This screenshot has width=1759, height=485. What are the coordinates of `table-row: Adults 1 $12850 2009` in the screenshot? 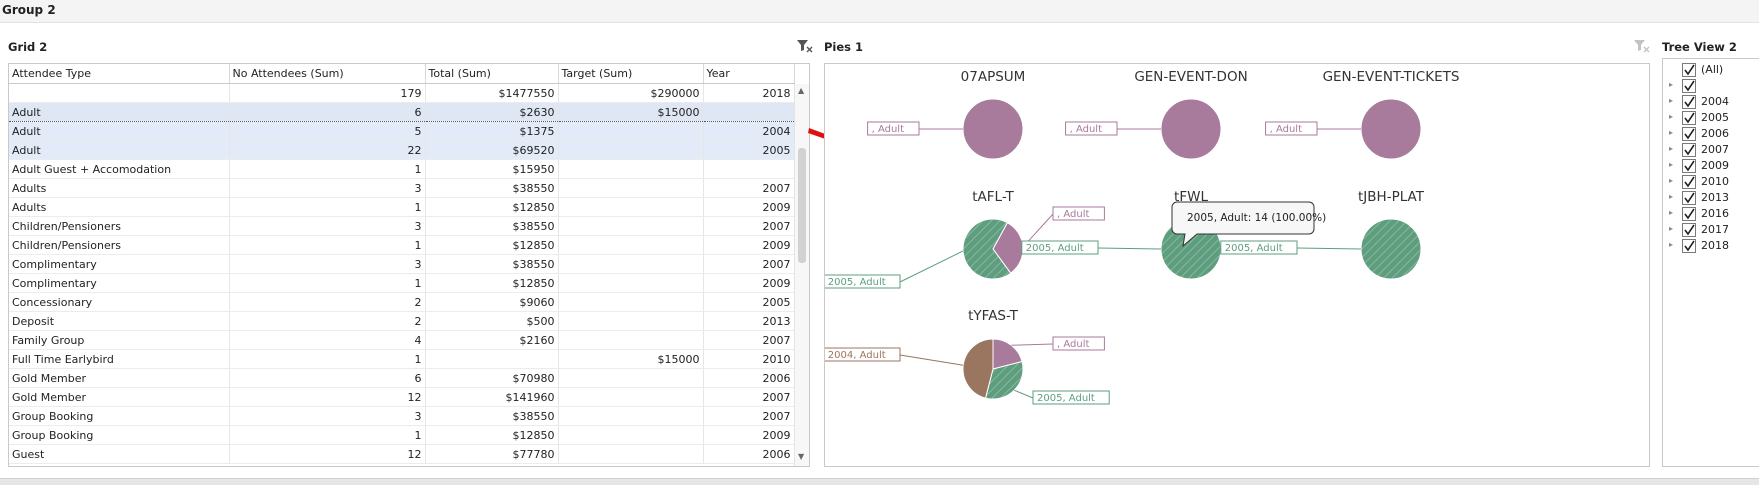 It's located at (402, 207).